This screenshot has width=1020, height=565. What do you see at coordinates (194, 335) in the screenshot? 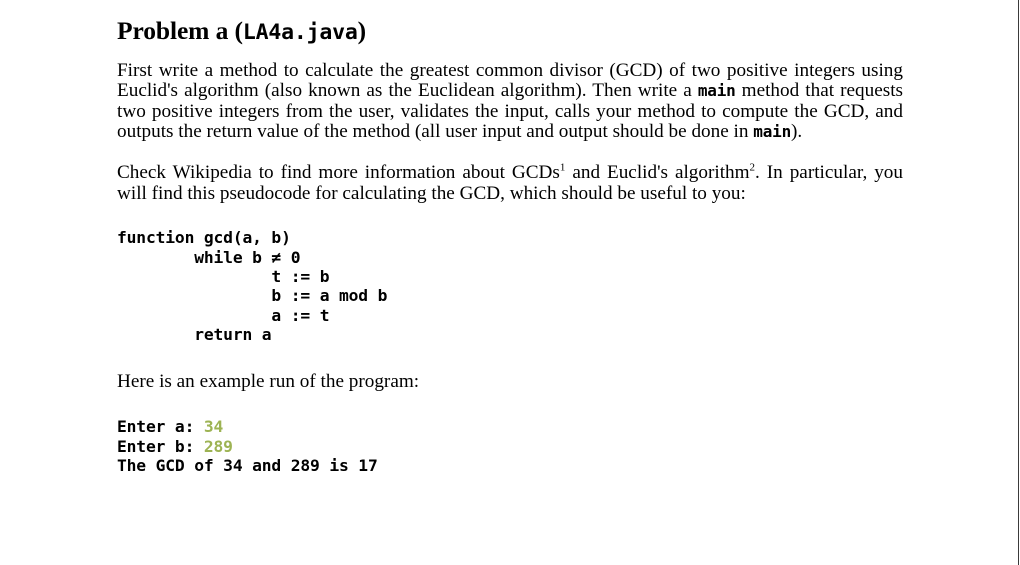
I see `pseudocode-line: return a` at bounding box center [194, 335].